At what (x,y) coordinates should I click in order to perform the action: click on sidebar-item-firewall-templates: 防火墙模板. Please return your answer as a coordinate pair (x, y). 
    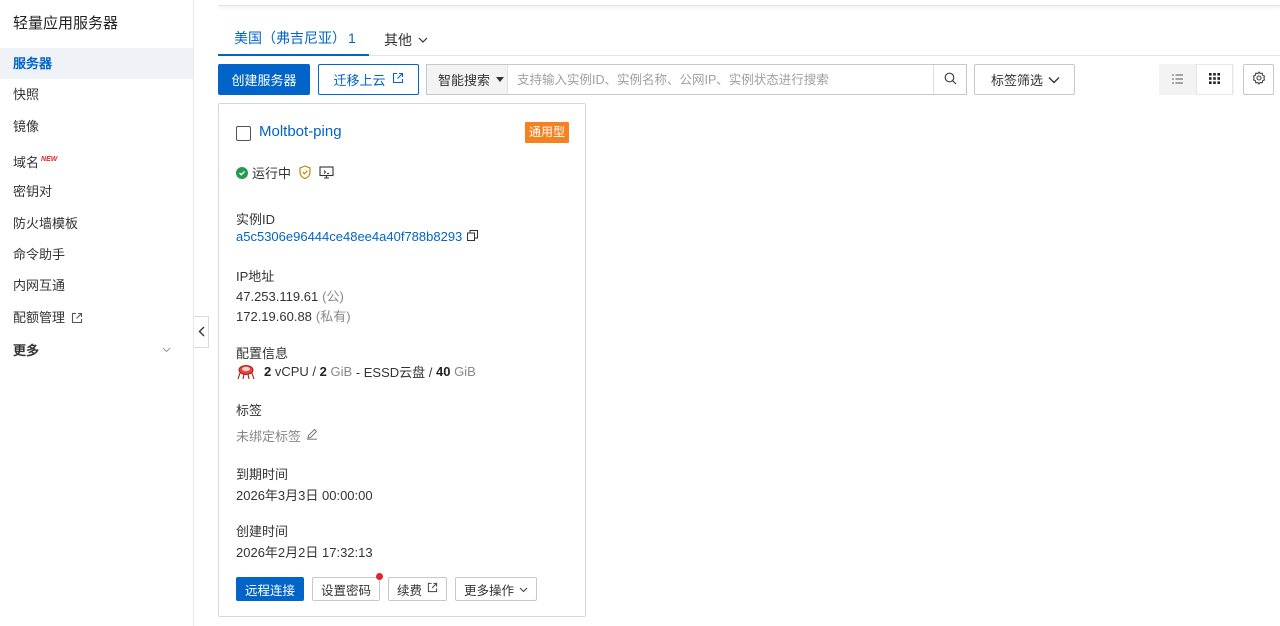
    Looking at the image, I should click on (96, 223).